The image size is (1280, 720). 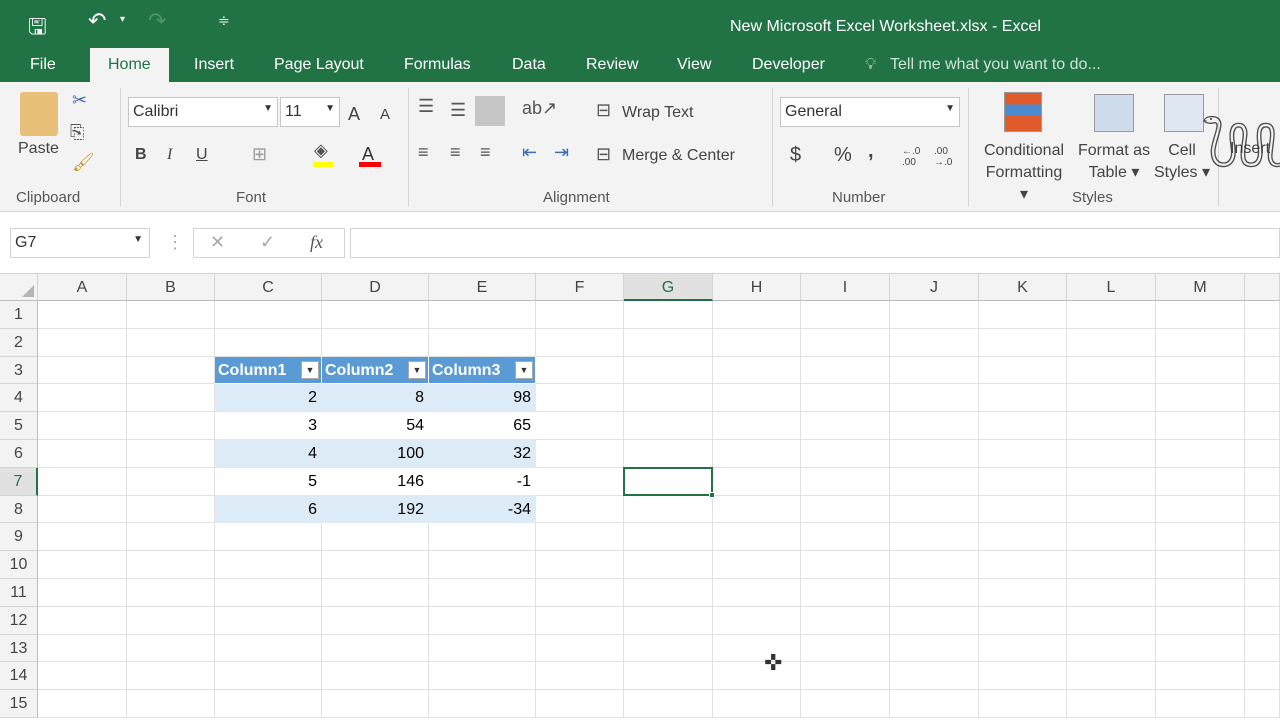 What do you see at coordinates (845, 593) in the screenshot?
I see `cell-I11` at bounding box center [845, 593].